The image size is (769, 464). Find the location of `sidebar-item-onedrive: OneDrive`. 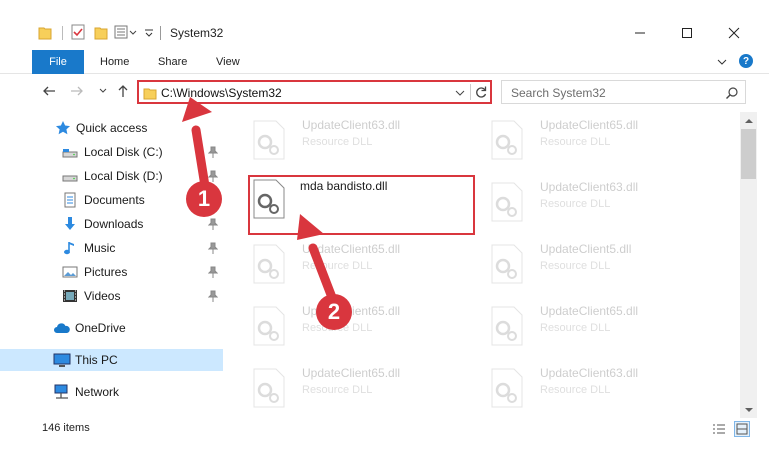

sidebar-item-onedrive: OneDrive is located at coordinates (111, 328).